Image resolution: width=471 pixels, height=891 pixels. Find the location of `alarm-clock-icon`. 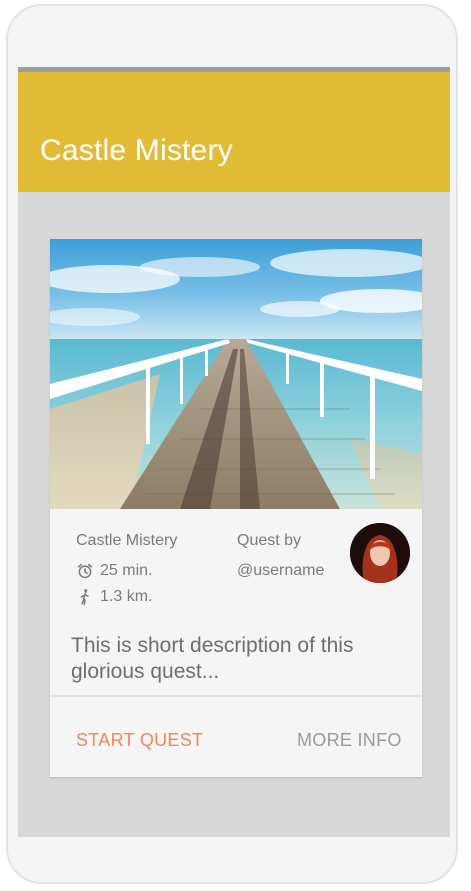

alarm-clock-icon is located at coordinates (85, 571).